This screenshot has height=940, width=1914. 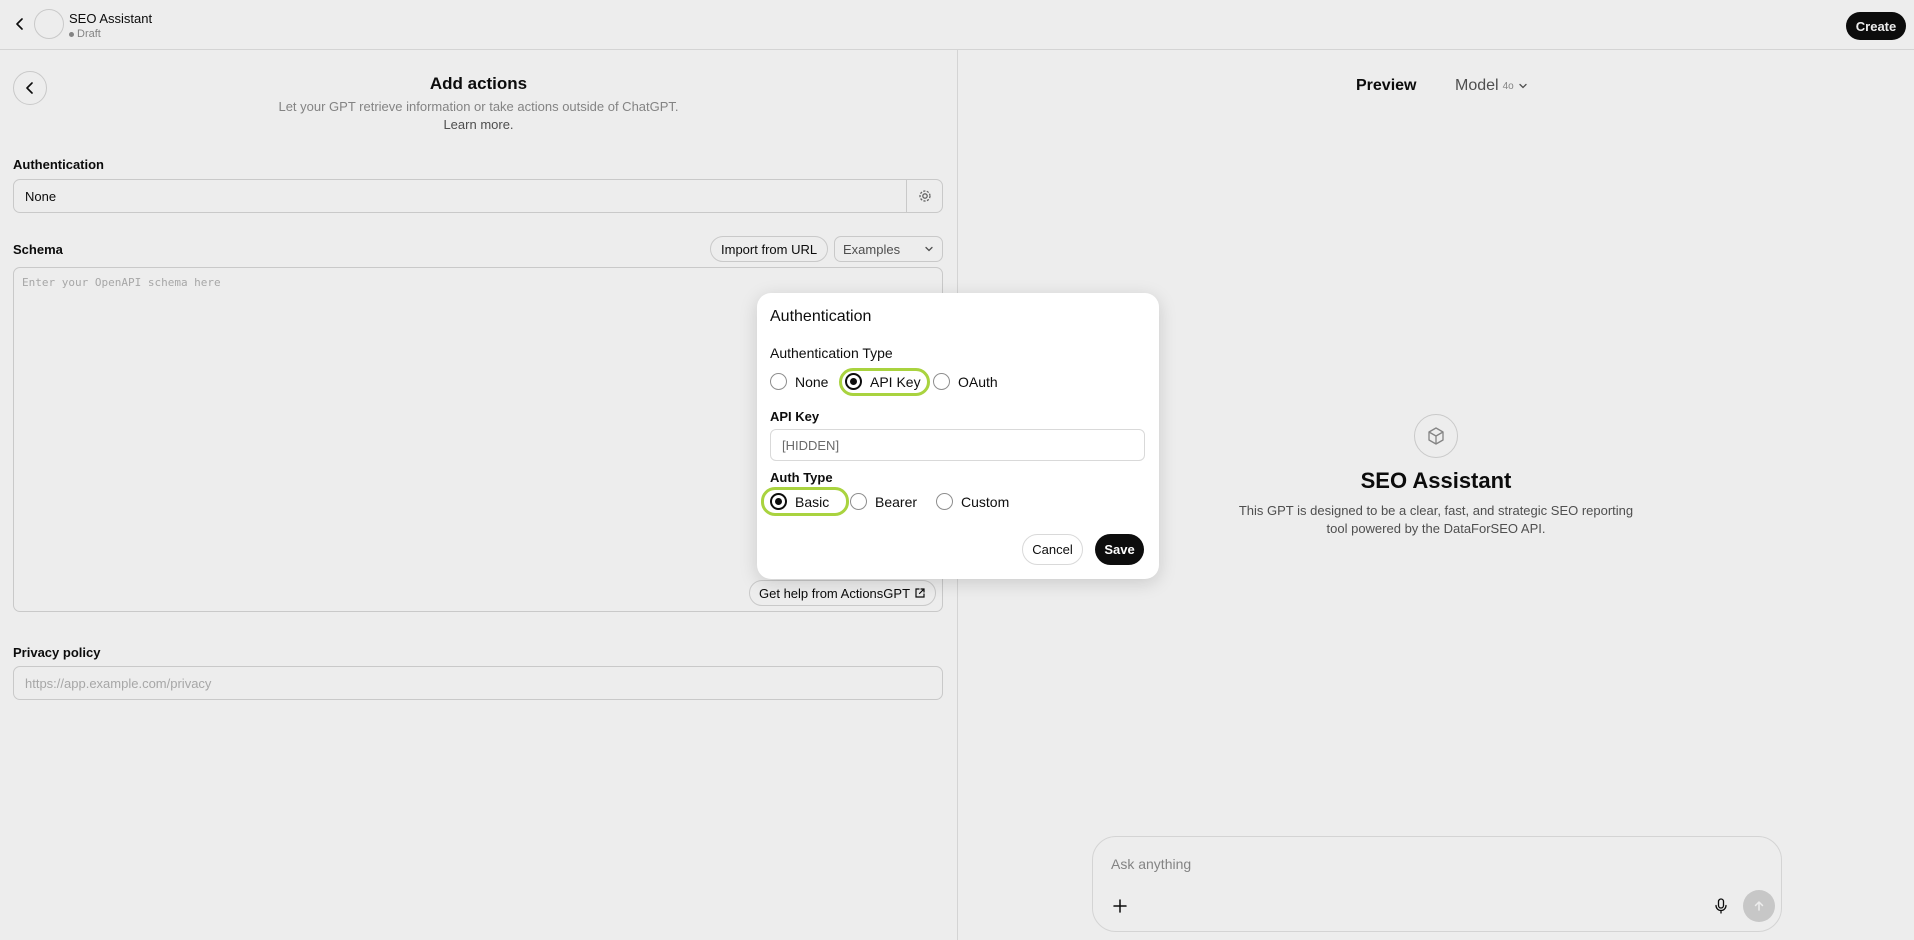 I want to click on radio-label: None, so click(x=812, y=381).